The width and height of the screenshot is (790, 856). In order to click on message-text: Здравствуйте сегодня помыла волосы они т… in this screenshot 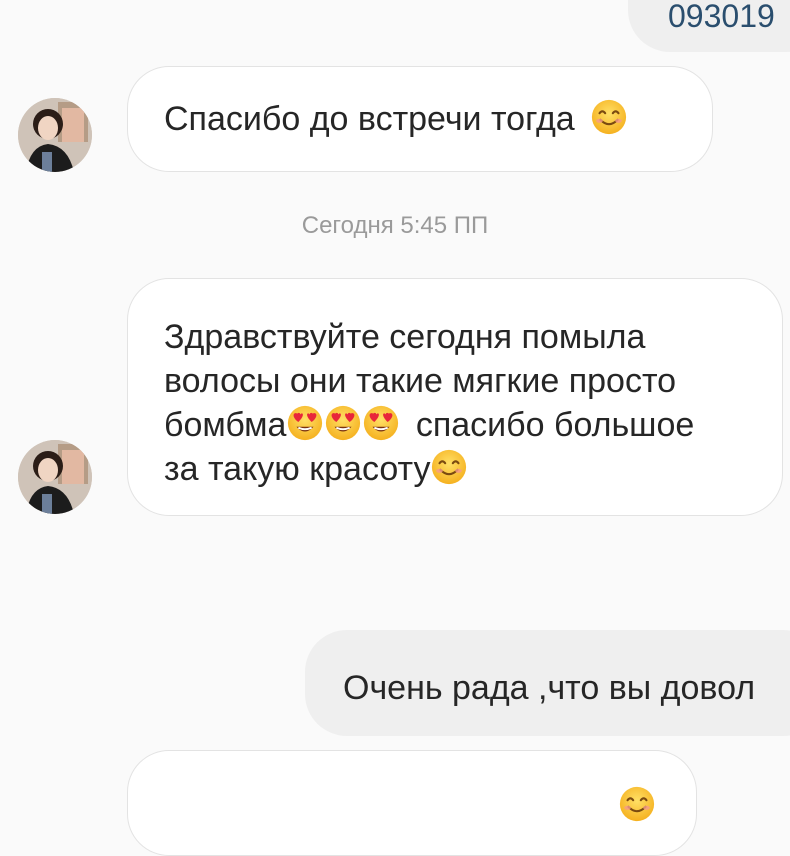, I will do `click(429, 403)`.